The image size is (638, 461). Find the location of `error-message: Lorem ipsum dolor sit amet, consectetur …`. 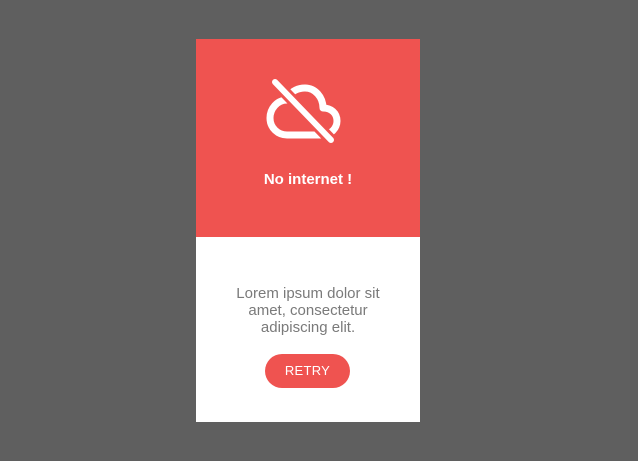

error-message: Lorem ipsum dolor sit amet, consectetur … is located at coordinates (308, 310).